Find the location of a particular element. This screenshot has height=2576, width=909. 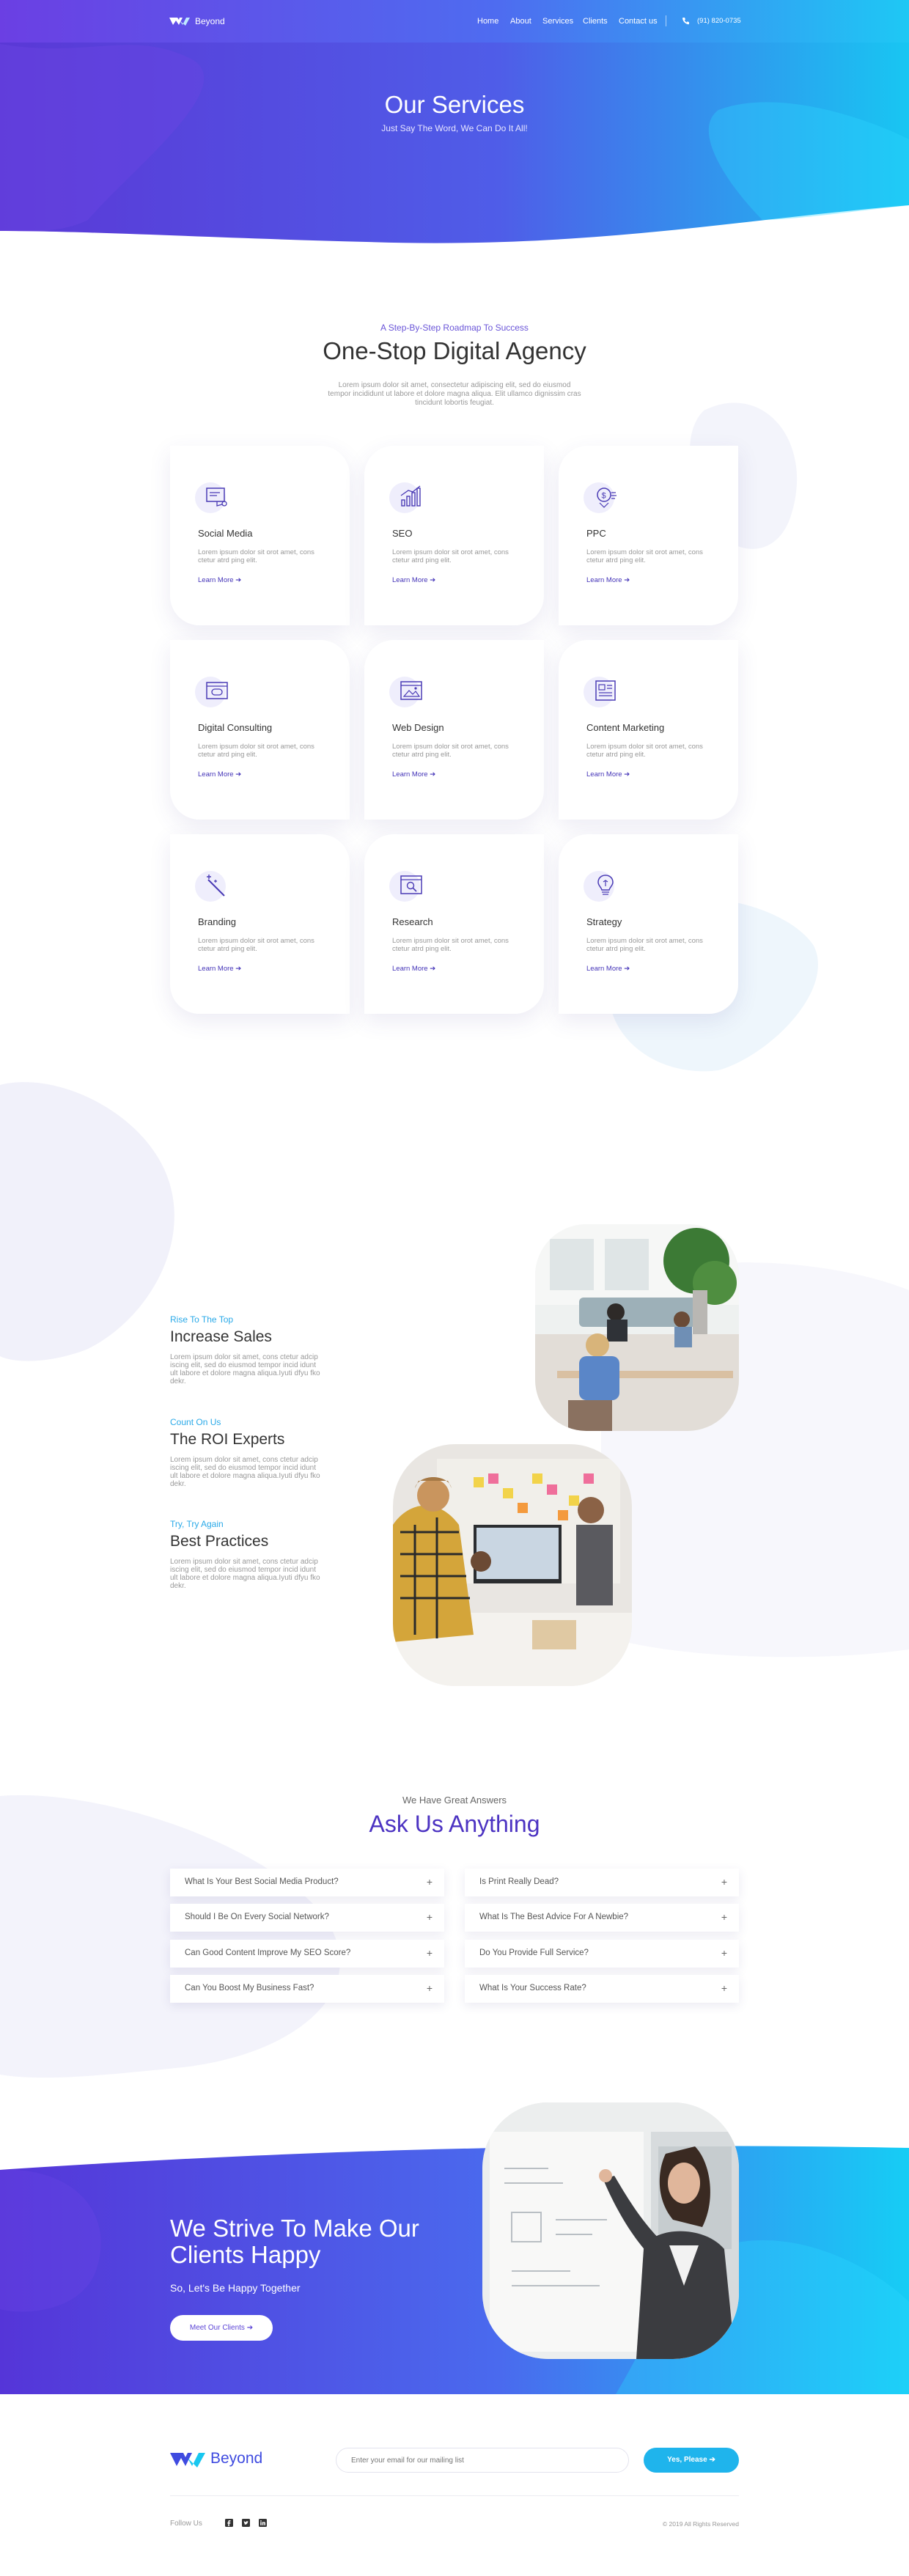

faq-item: Do You Provide Full Service? + is located at coordinates (602, 1954).